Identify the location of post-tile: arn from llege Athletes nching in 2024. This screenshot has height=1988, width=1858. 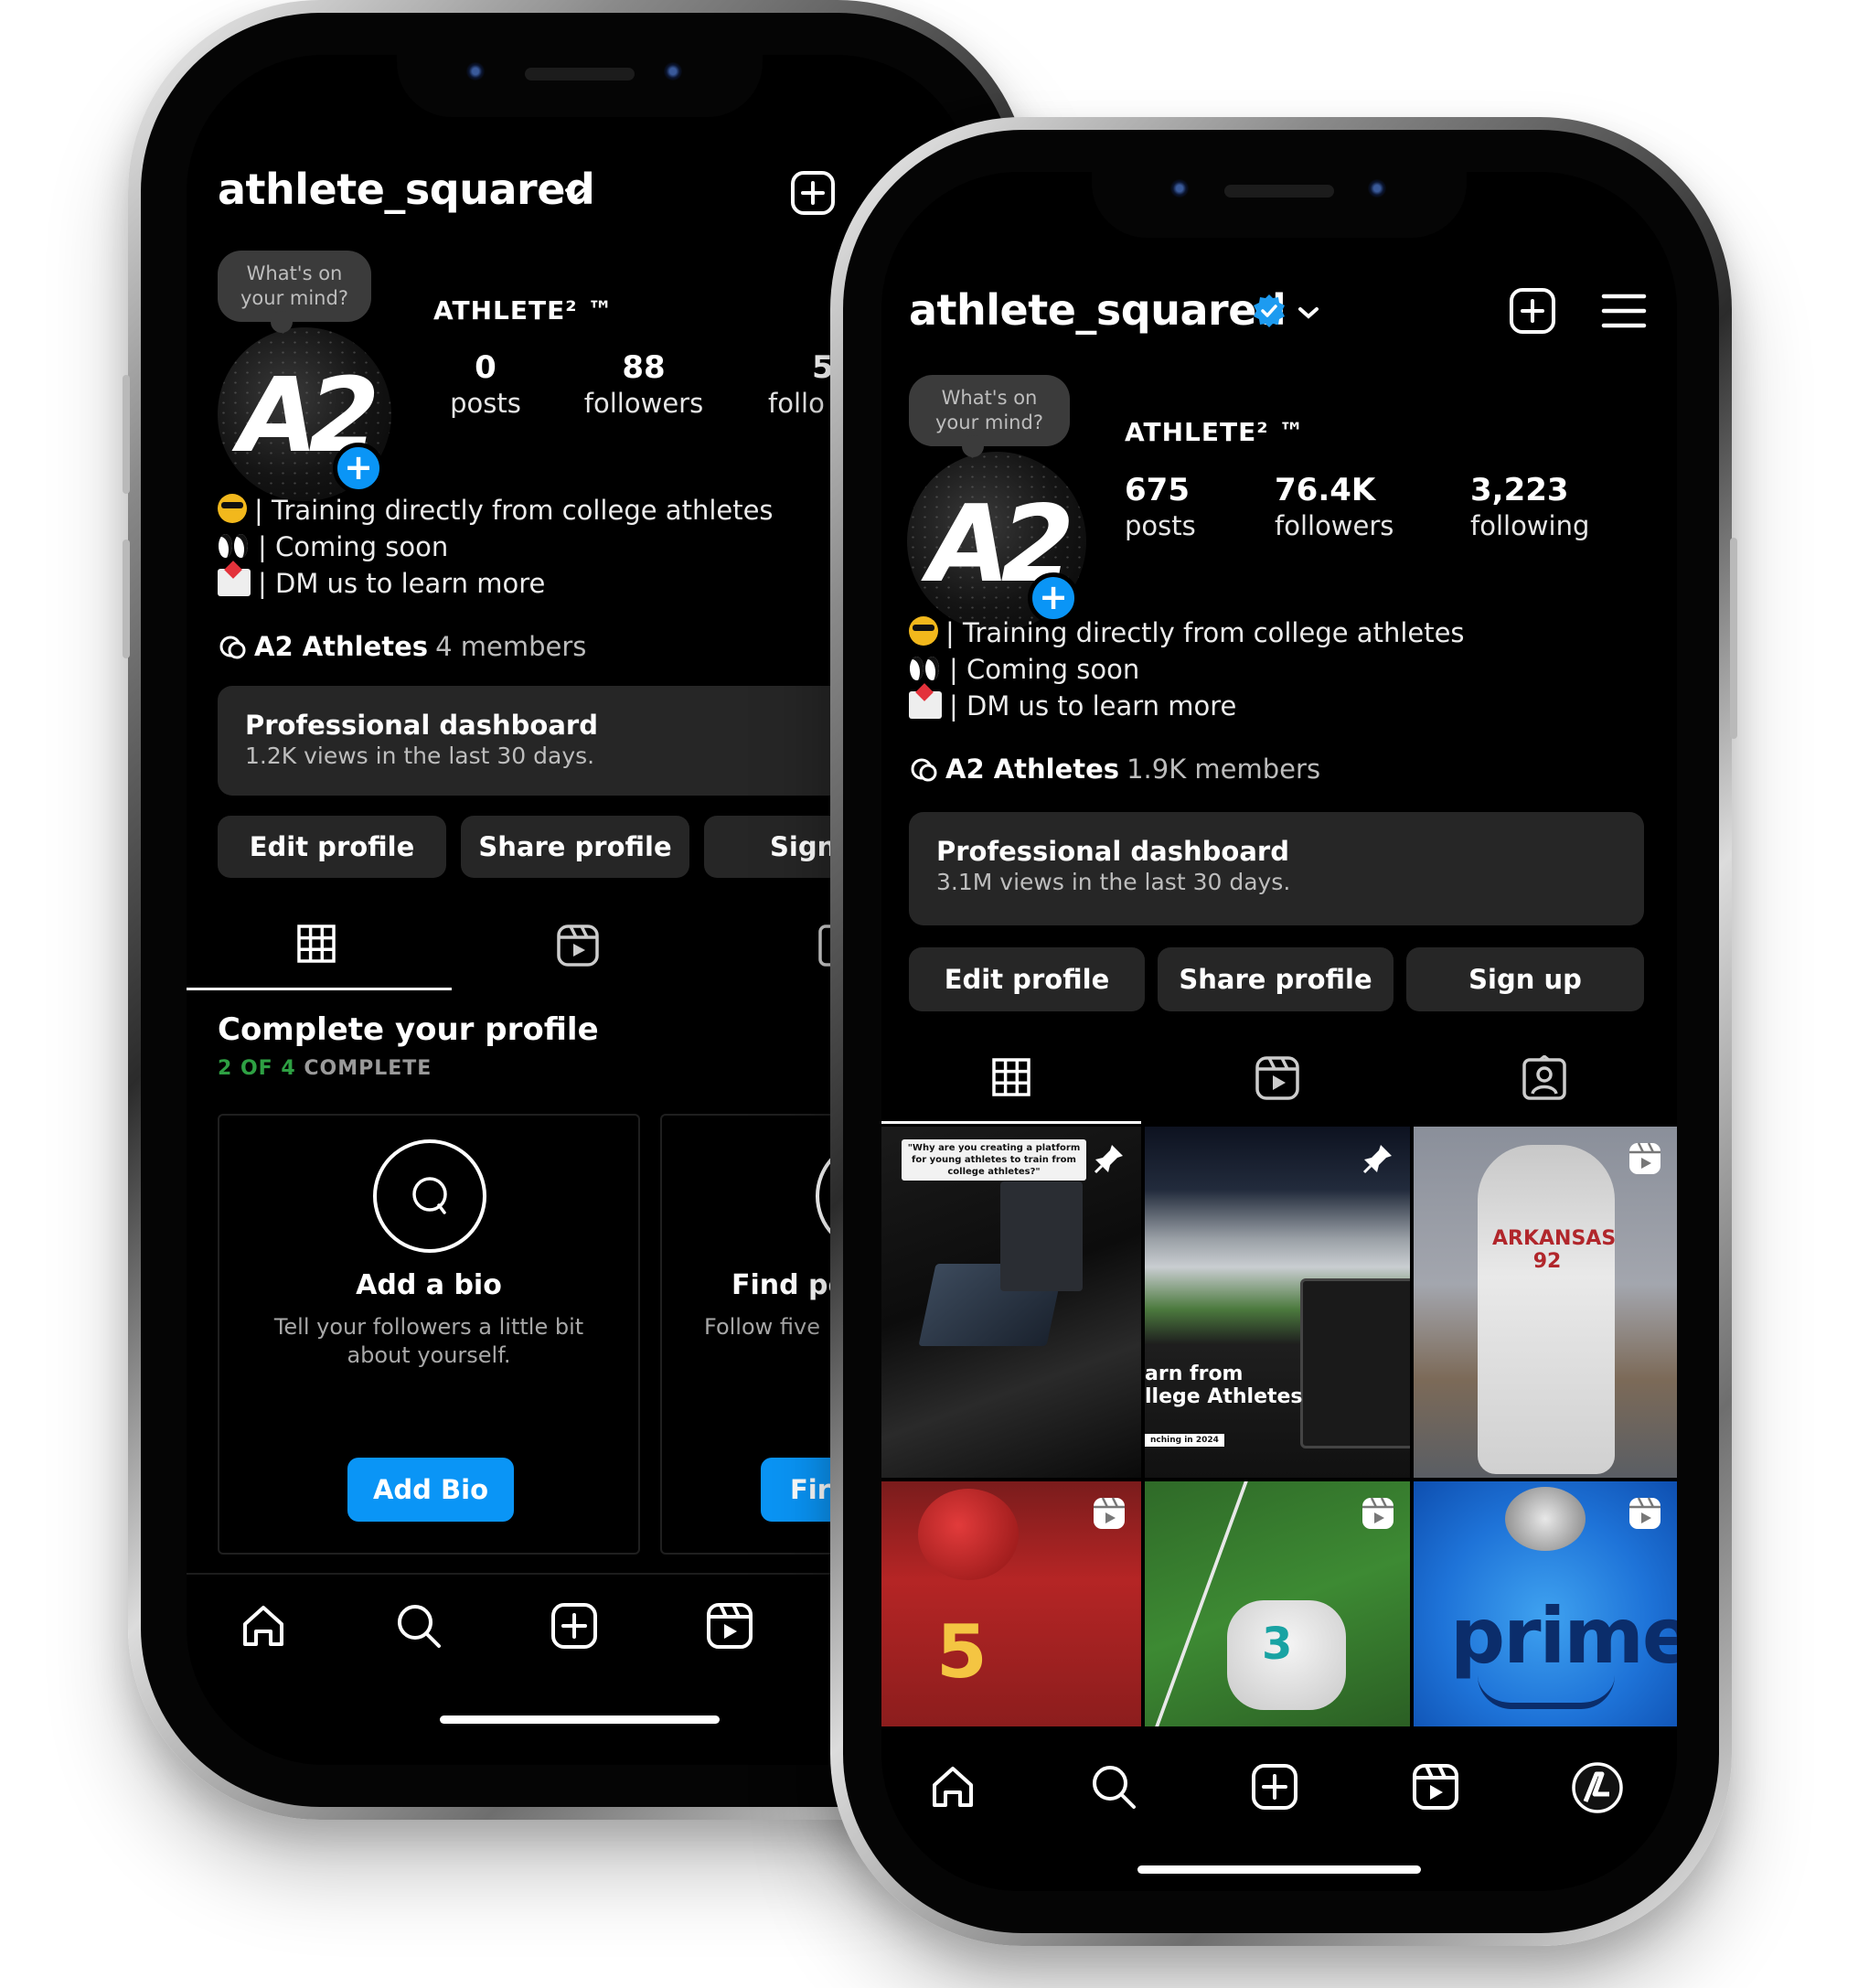
(1277, 1302).